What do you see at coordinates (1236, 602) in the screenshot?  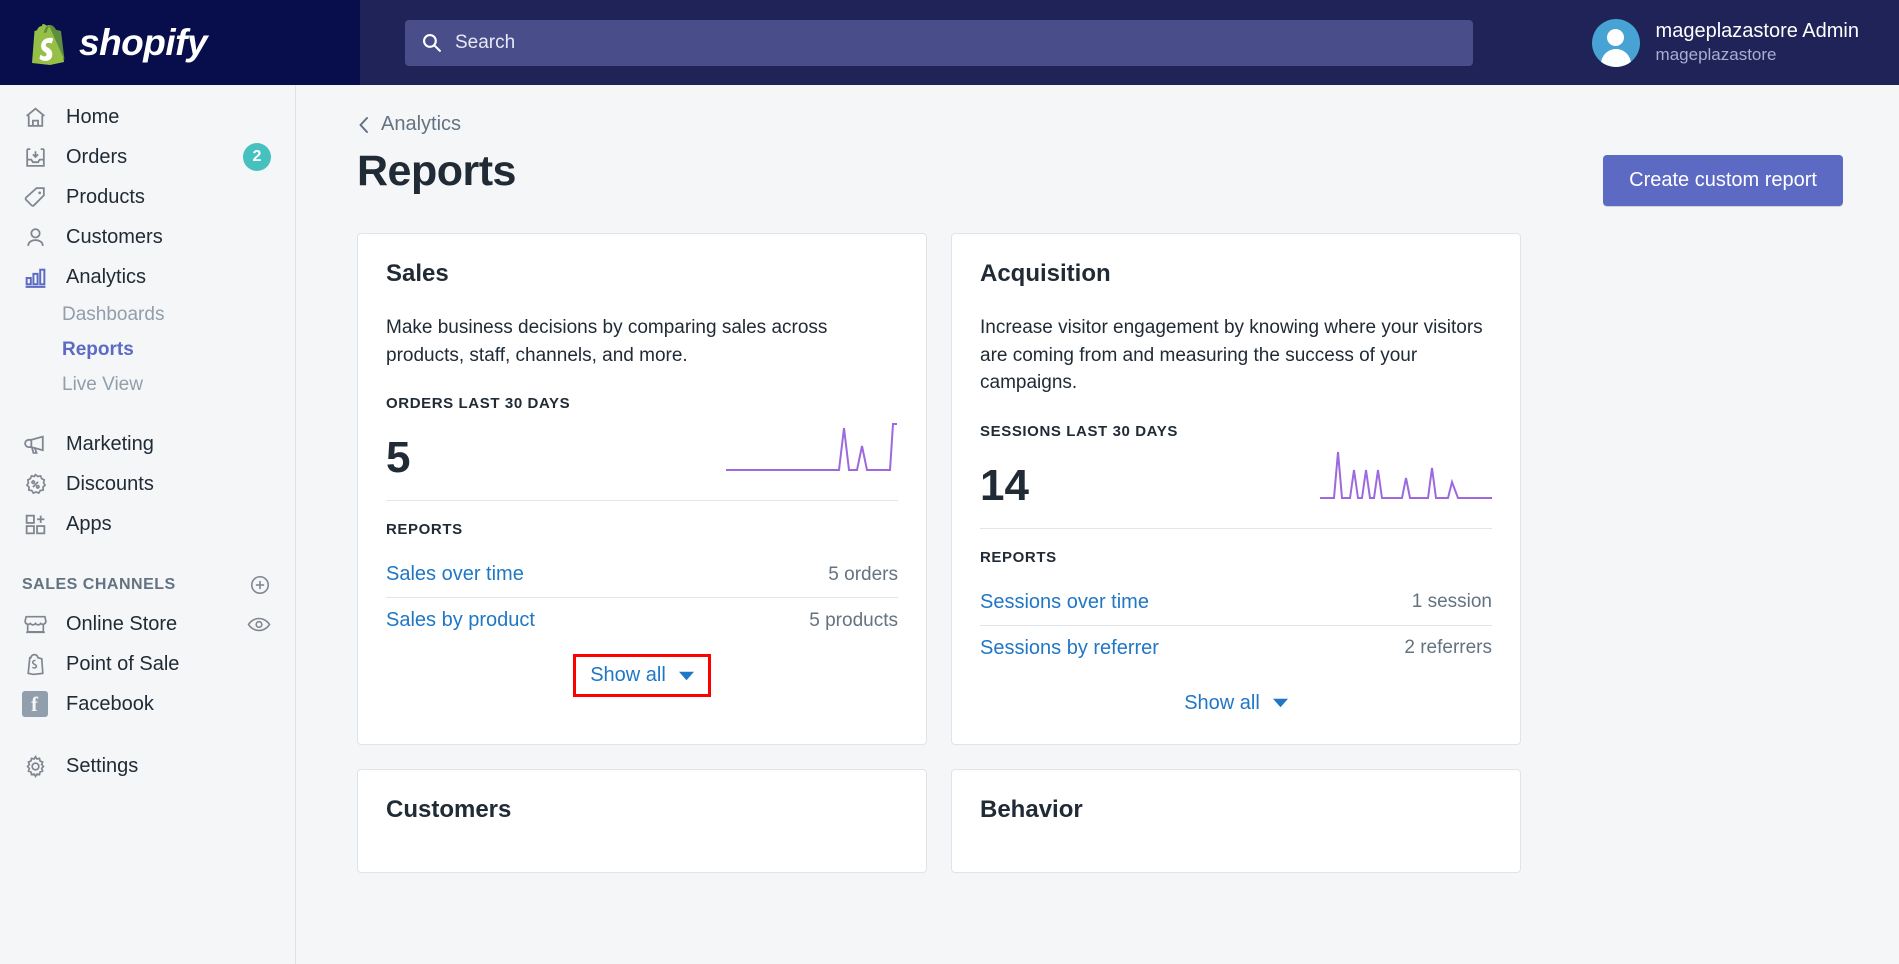 I see `report-row: Sessions over time 1 session` at bounding box center [1236, 602].